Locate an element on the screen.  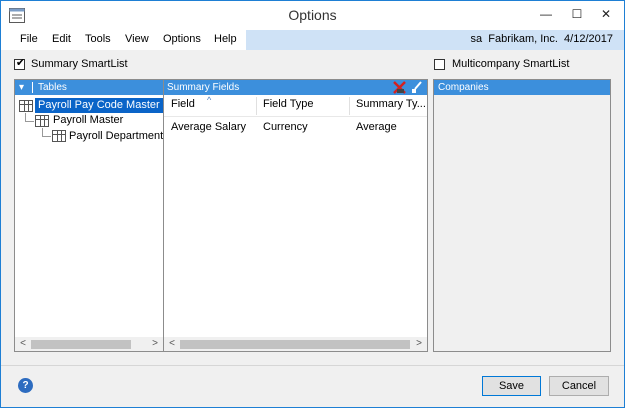
maximize-button: ☐ is located at coordinates (577, 14).